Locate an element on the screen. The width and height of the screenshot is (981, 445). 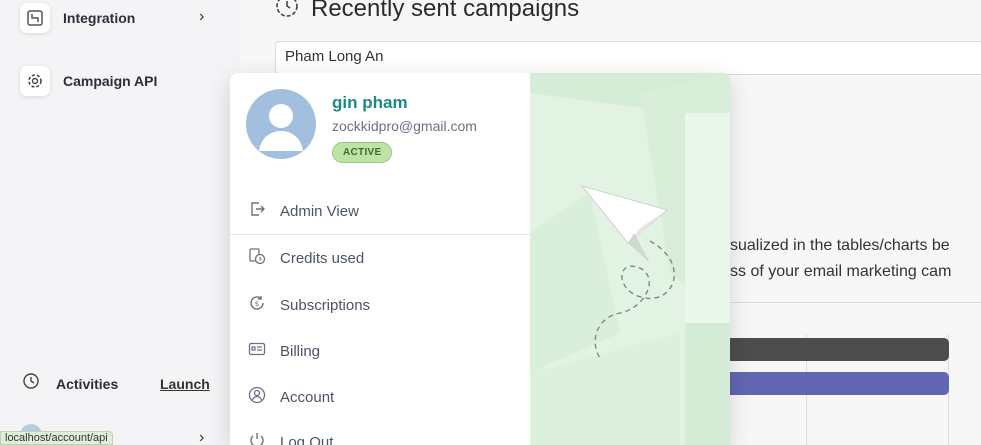
power-icon is located at coordinates (257, 438).